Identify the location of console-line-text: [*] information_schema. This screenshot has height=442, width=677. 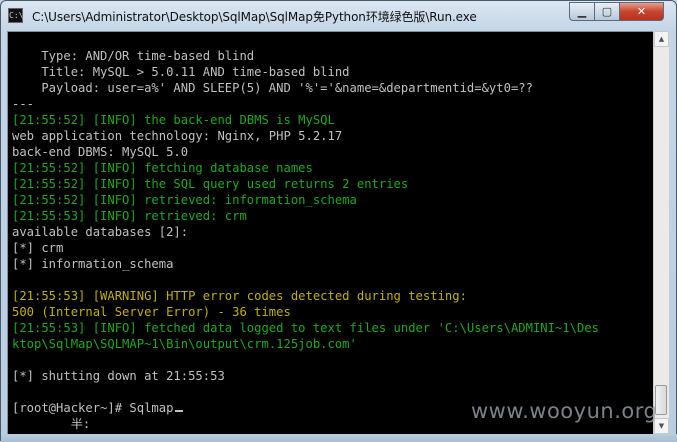
(93, 264).